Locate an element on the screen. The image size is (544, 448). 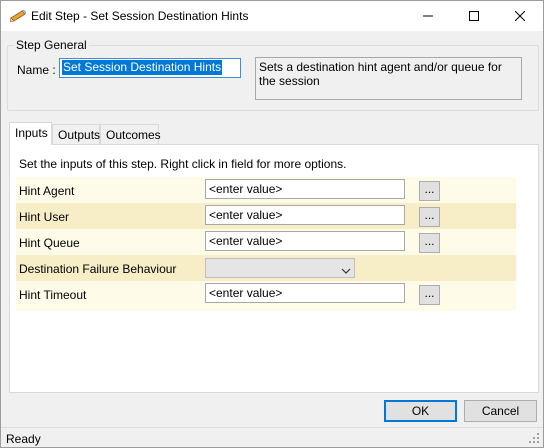
close-icon is located at coordinates (520, 16).